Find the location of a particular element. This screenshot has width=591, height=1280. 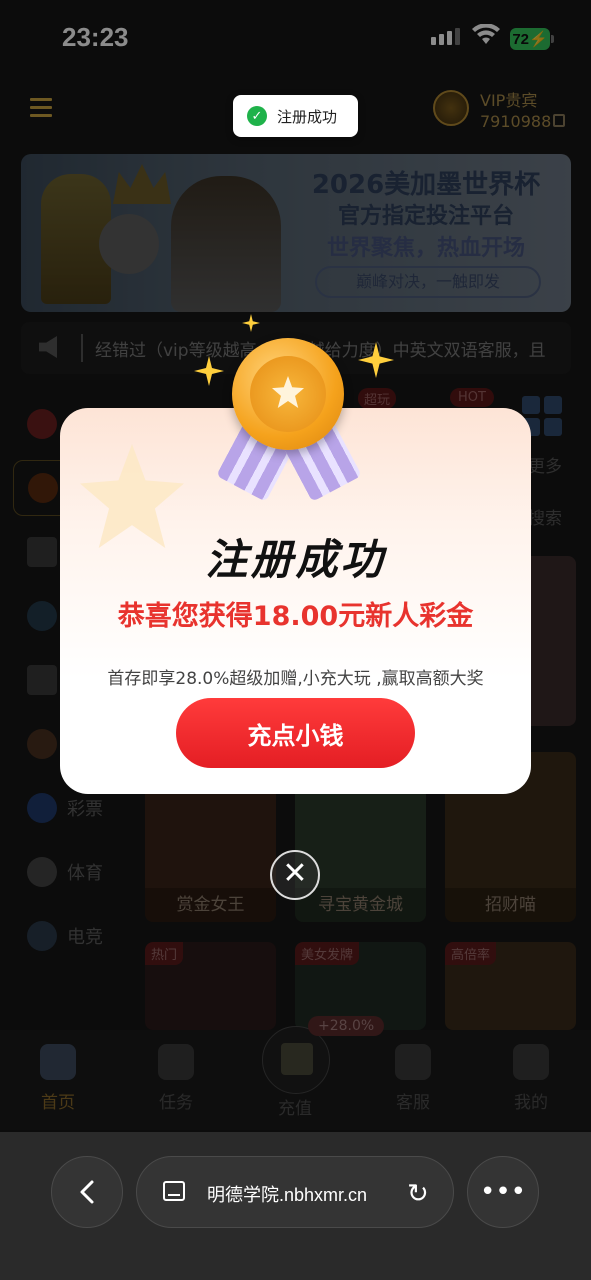

success-toast: ✓ 注册成功 is located at coordinates (295, 116).